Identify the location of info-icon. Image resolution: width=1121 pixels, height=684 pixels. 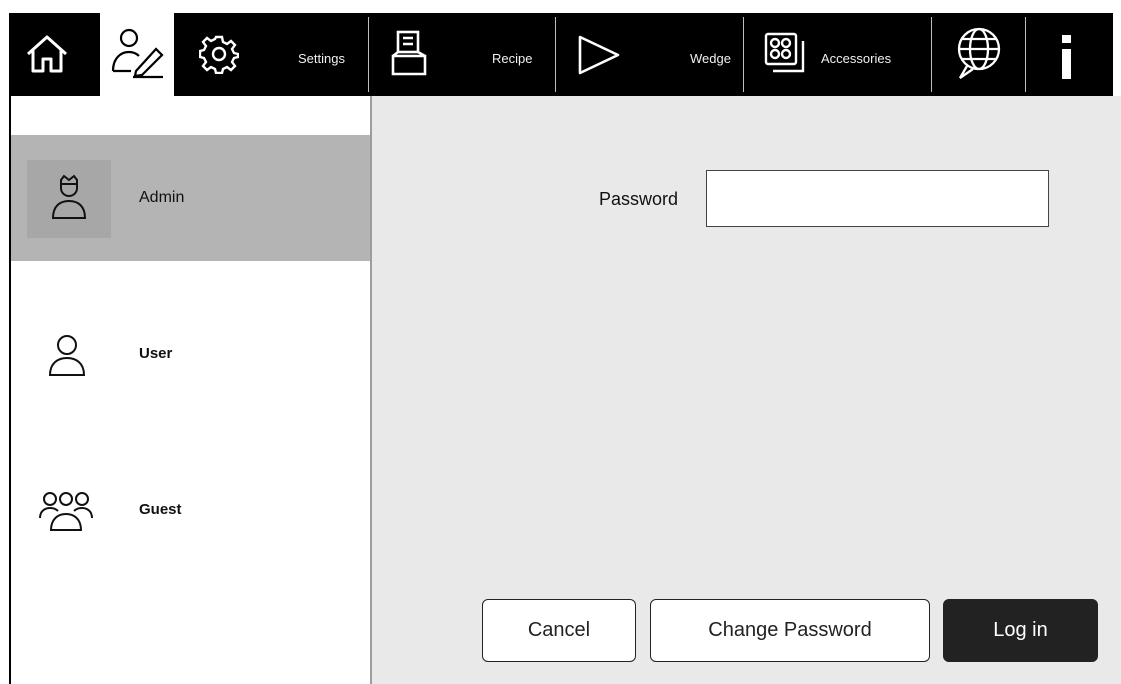
(1066, 57).